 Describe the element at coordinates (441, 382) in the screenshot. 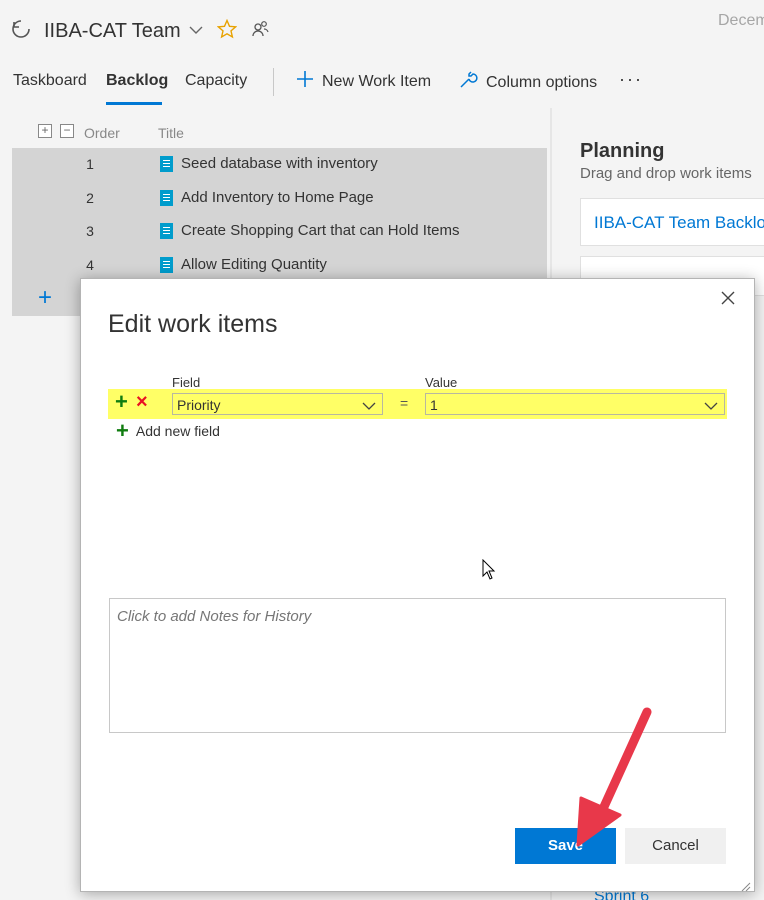

I see `value-column-label: Value` at that location.